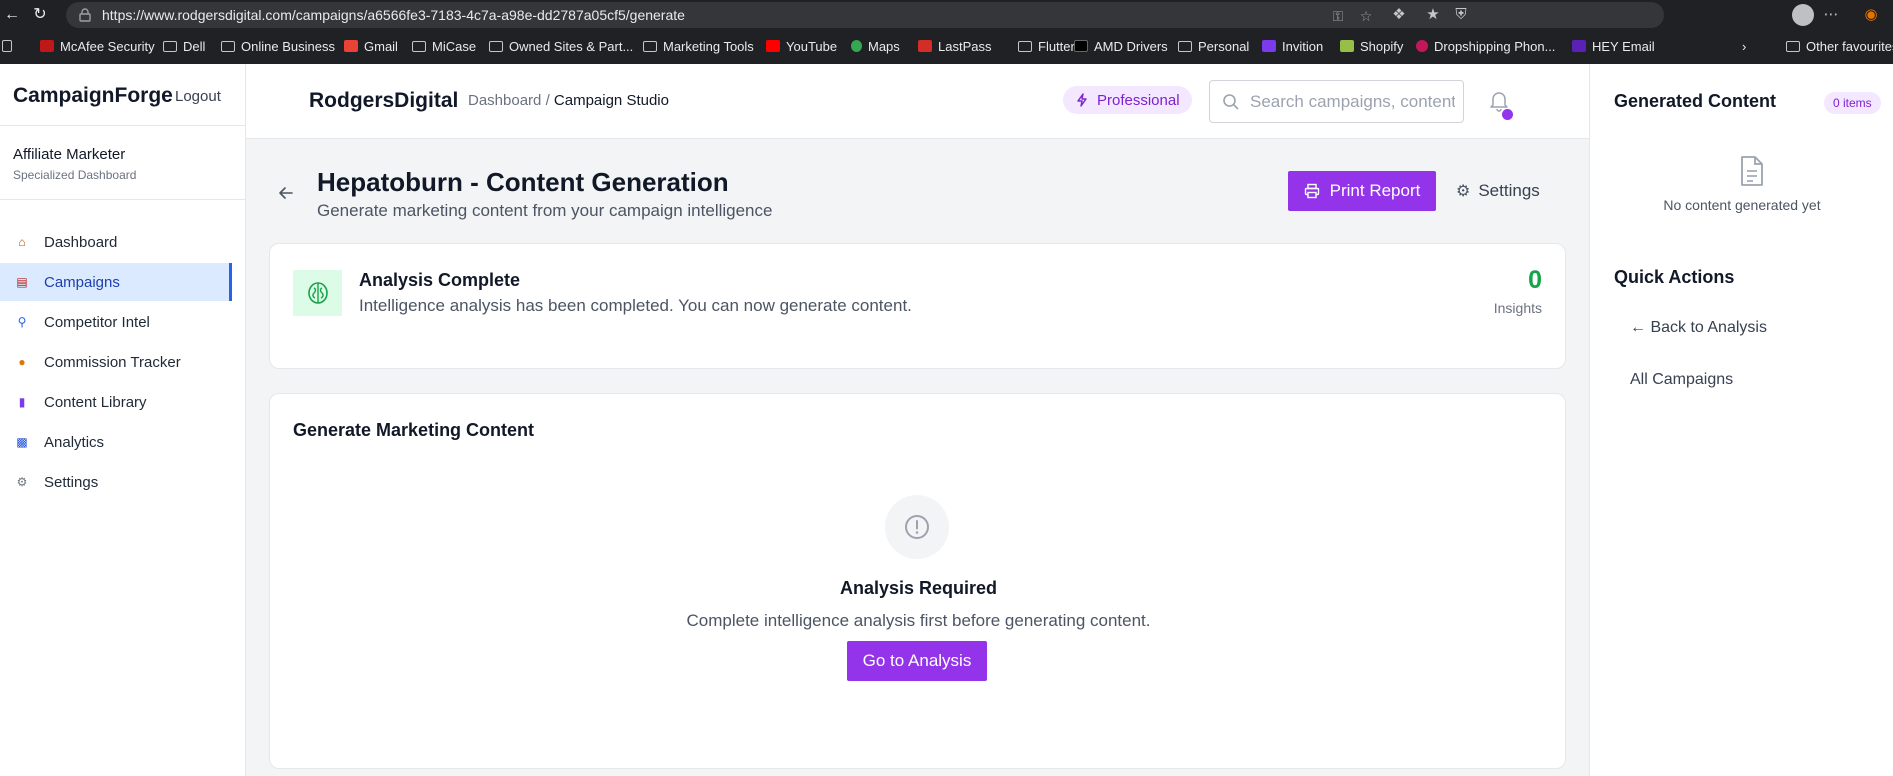  What do you see at coordinates (1744, 46) in the screenshot?
I see `chevron-right-icon: ›` at bounding box center [1744, 46].